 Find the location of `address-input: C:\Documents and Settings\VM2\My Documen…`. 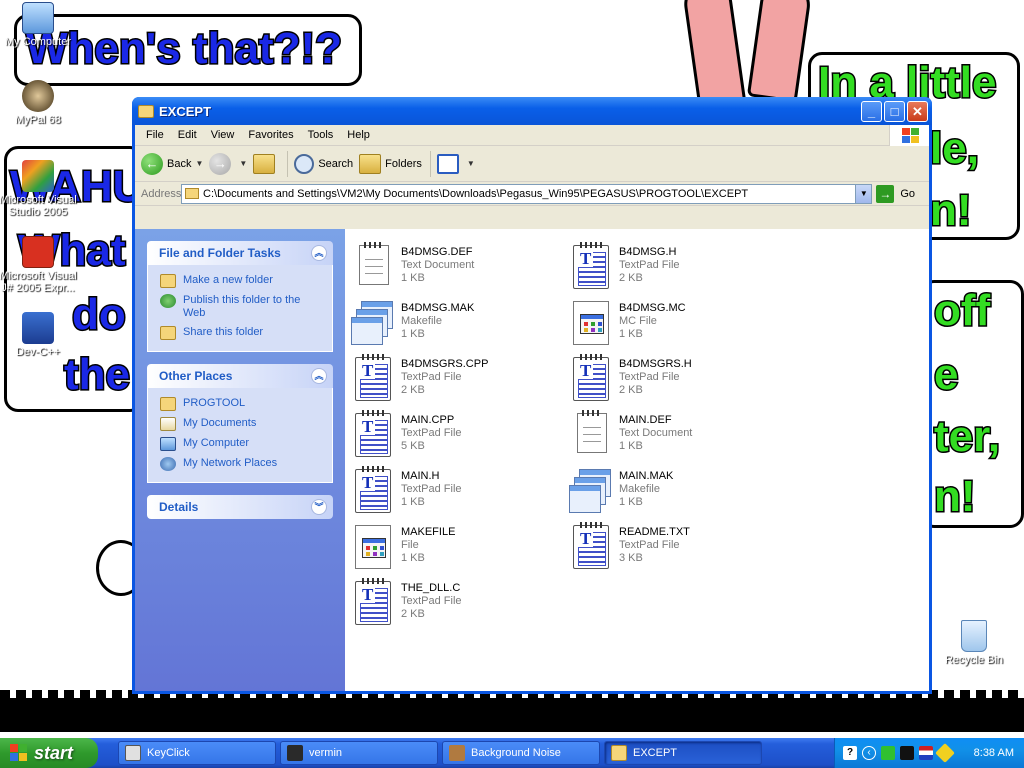

address-input: C:\Documents and Settings\VM2\My Documen… is located at coordinates (527, 193).